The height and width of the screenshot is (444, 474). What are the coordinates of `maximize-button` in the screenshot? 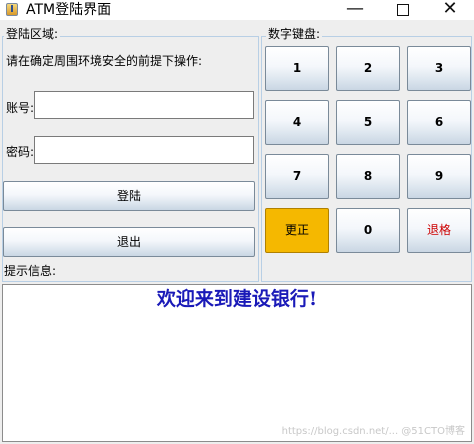 It's located at (403, 10).